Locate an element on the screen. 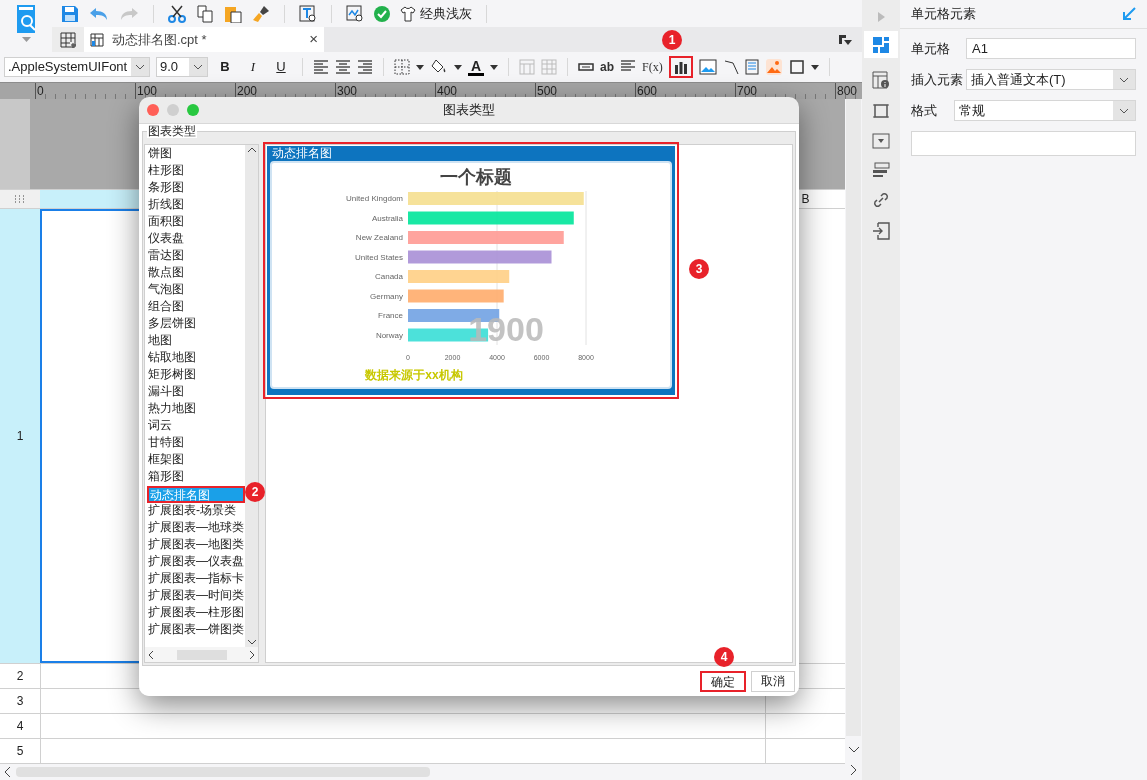 Image resolution: width=1147 pixels, height=780 pixels. chart-type-item: 多层饼图 is located at coordinates (196, 324).